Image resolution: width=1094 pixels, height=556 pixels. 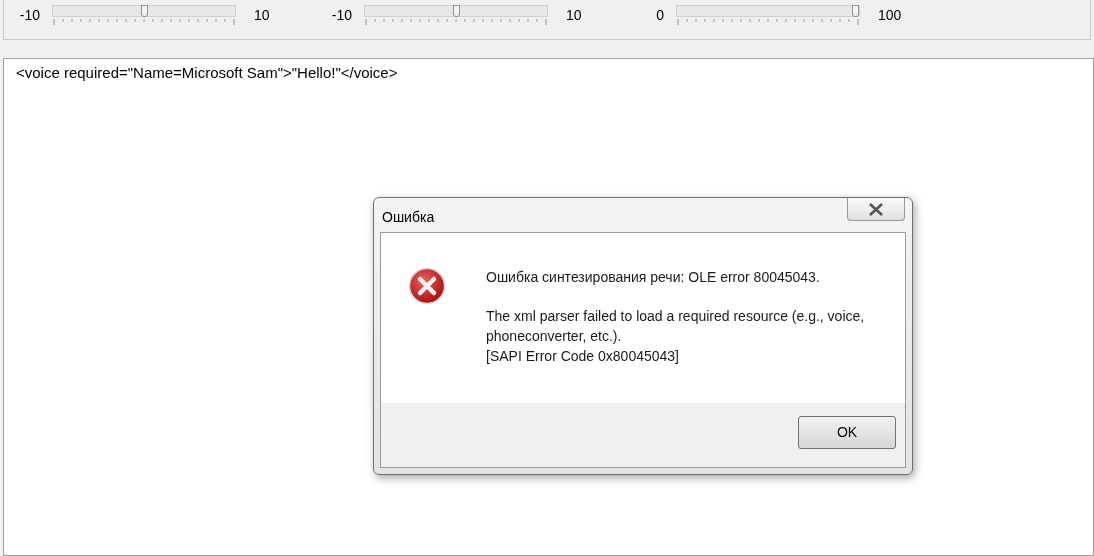 What do you see at coordinates (207, 72) in the screenshot?
I see `editor-text: <voice required="Name=Microsoft Sam">"Hello!"</voice>` at bounding box center [207, 72].